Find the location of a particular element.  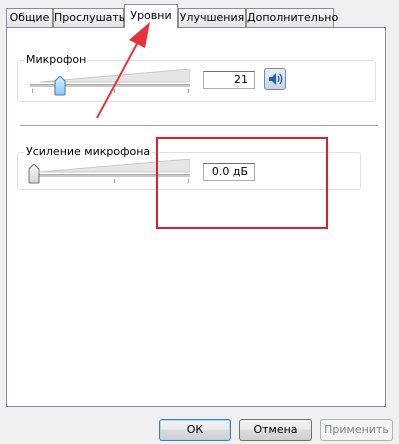

microphone-slider is located at coordinates (110, 82).